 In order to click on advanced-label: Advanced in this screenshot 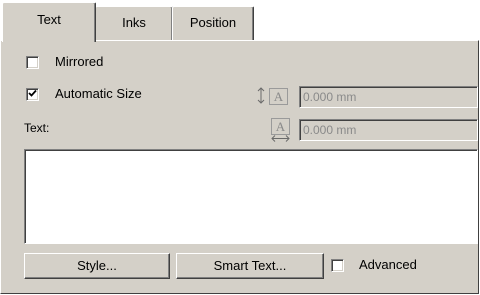, I will do `click(388, 264)`.